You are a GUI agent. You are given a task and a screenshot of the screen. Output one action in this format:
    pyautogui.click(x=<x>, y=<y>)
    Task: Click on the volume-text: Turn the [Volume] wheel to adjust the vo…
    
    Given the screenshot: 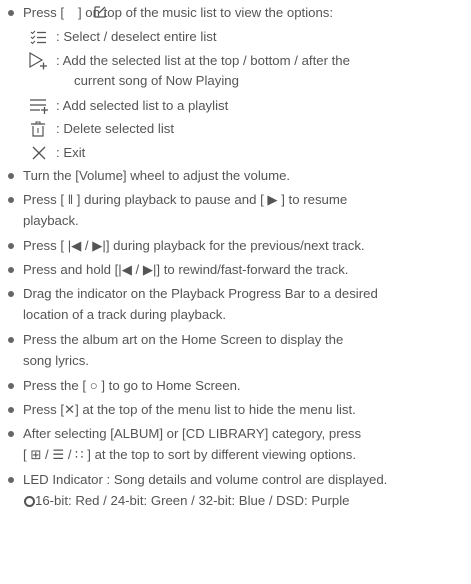 What is the action you would take?
    pyautogui.click(x=157, y=175)
    